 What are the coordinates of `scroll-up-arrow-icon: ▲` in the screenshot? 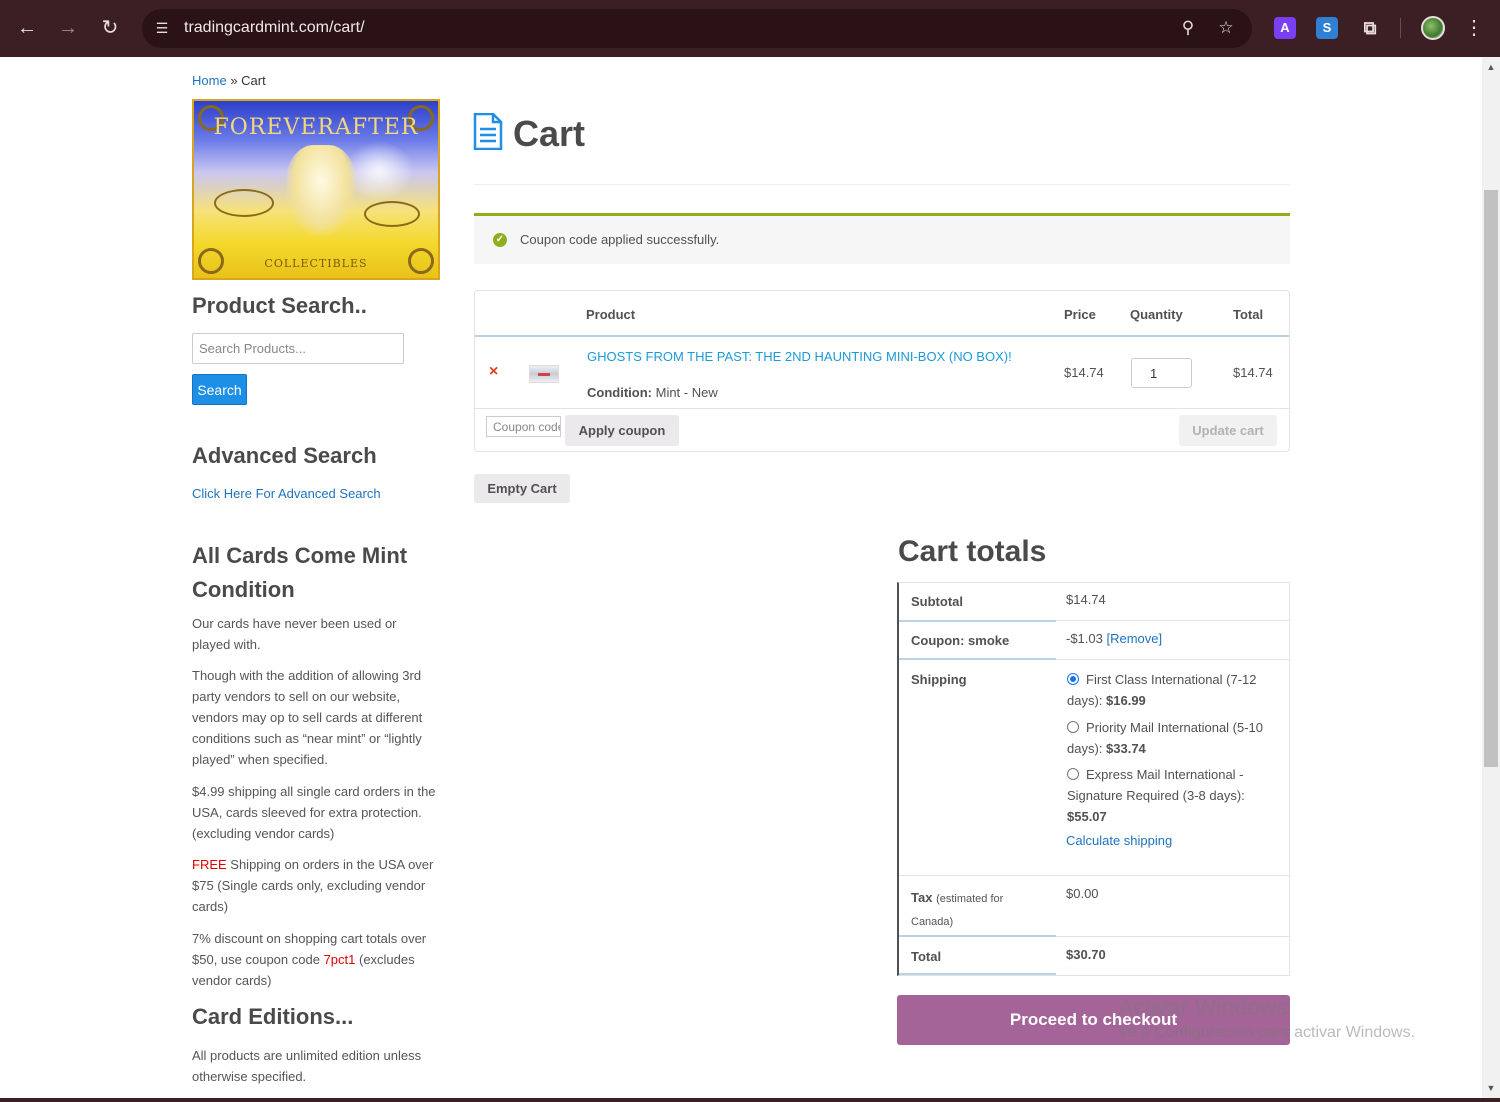 It's located at (1491, 67).